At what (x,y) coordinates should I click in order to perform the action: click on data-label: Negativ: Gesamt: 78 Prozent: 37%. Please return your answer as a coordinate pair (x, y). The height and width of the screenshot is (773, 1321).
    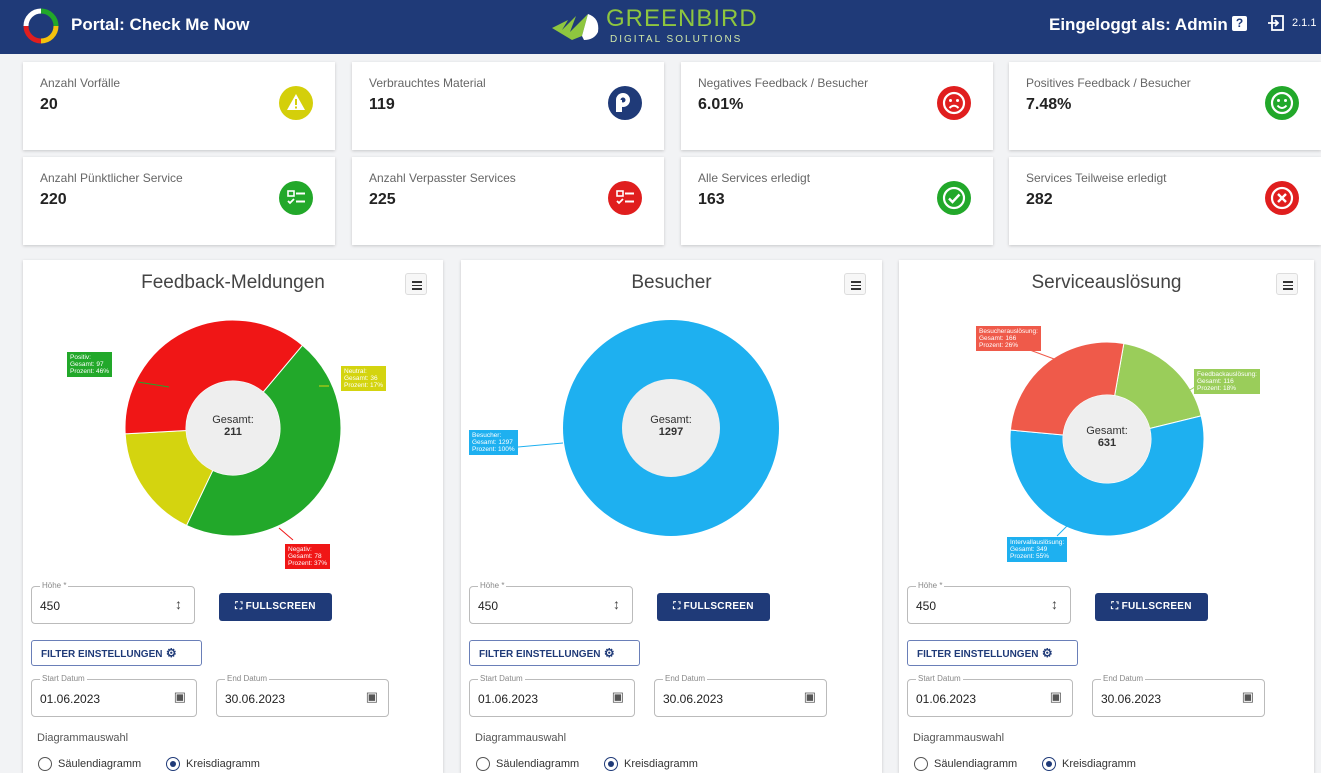
    Looking at the image, I should click on (308, 556).